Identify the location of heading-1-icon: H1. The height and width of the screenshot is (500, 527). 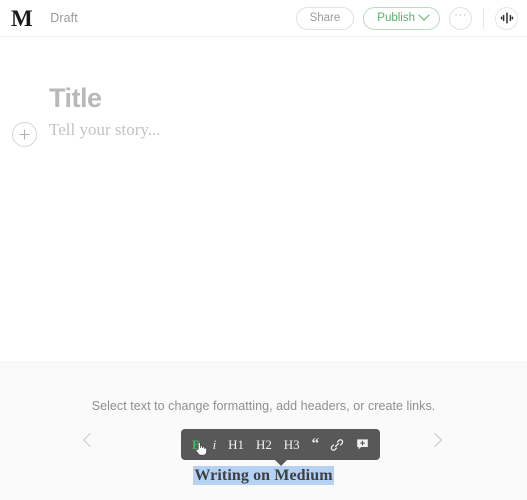
(236, 444).